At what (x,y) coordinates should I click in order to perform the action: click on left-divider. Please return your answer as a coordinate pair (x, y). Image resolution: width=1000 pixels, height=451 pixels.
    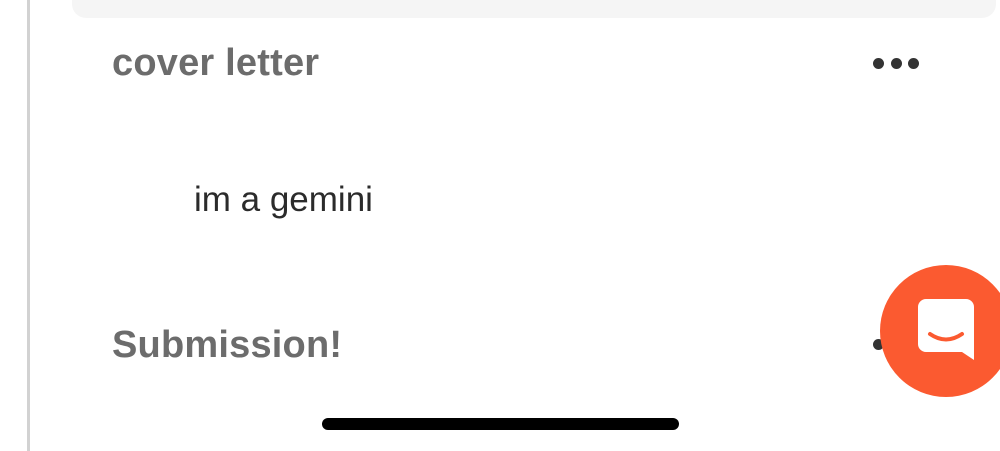
    Looking at the image, I should click on (28, 225).